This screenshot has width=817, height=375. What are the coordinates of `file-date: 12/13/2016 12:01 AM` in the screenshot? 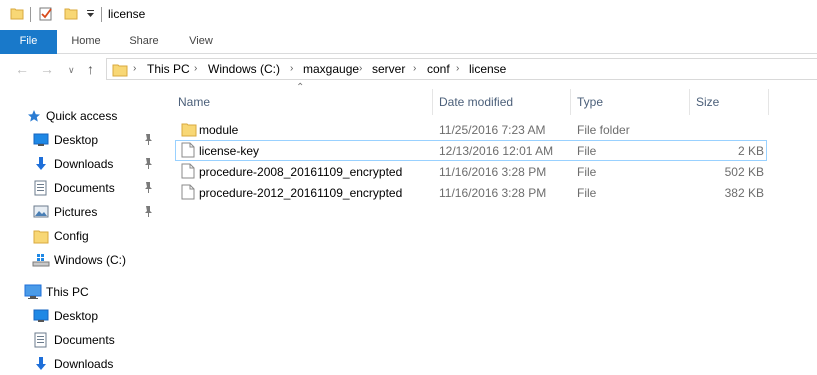 It's located at (496, 151).